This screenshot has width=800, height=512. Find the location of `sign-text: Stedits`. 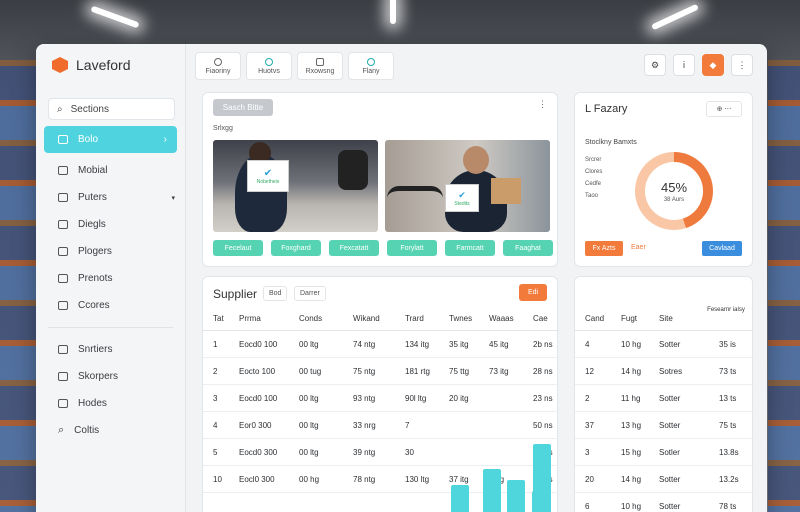

sign-text: Stedits is located at coordinates (462, 203).